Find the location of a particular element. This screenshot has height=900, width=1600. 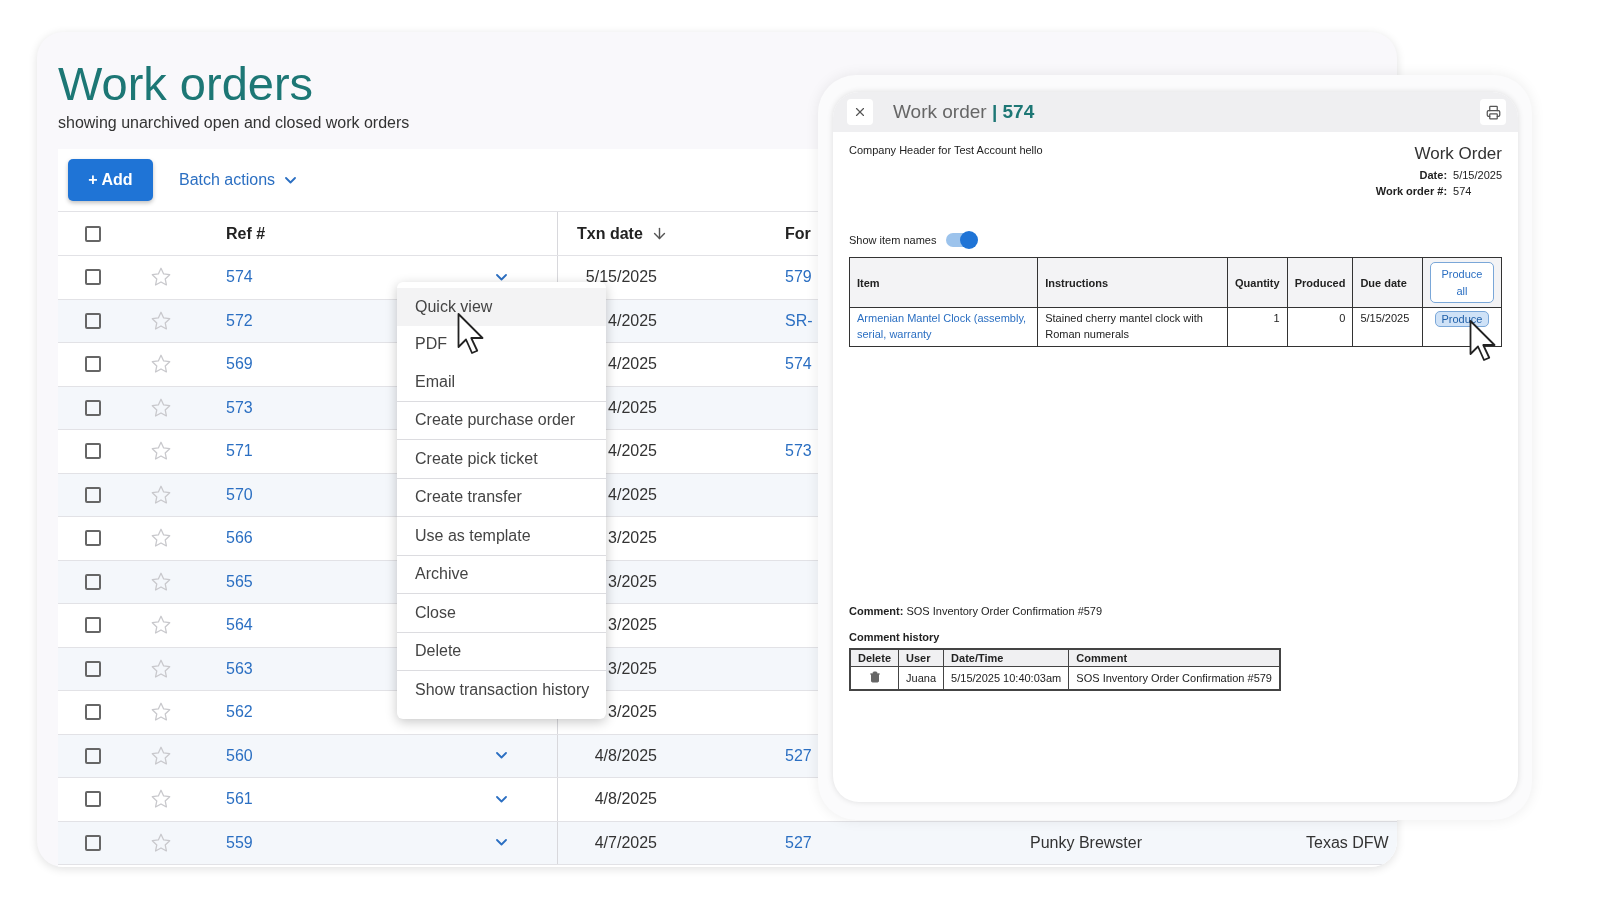

close-button is located at coordinates (860, 112).